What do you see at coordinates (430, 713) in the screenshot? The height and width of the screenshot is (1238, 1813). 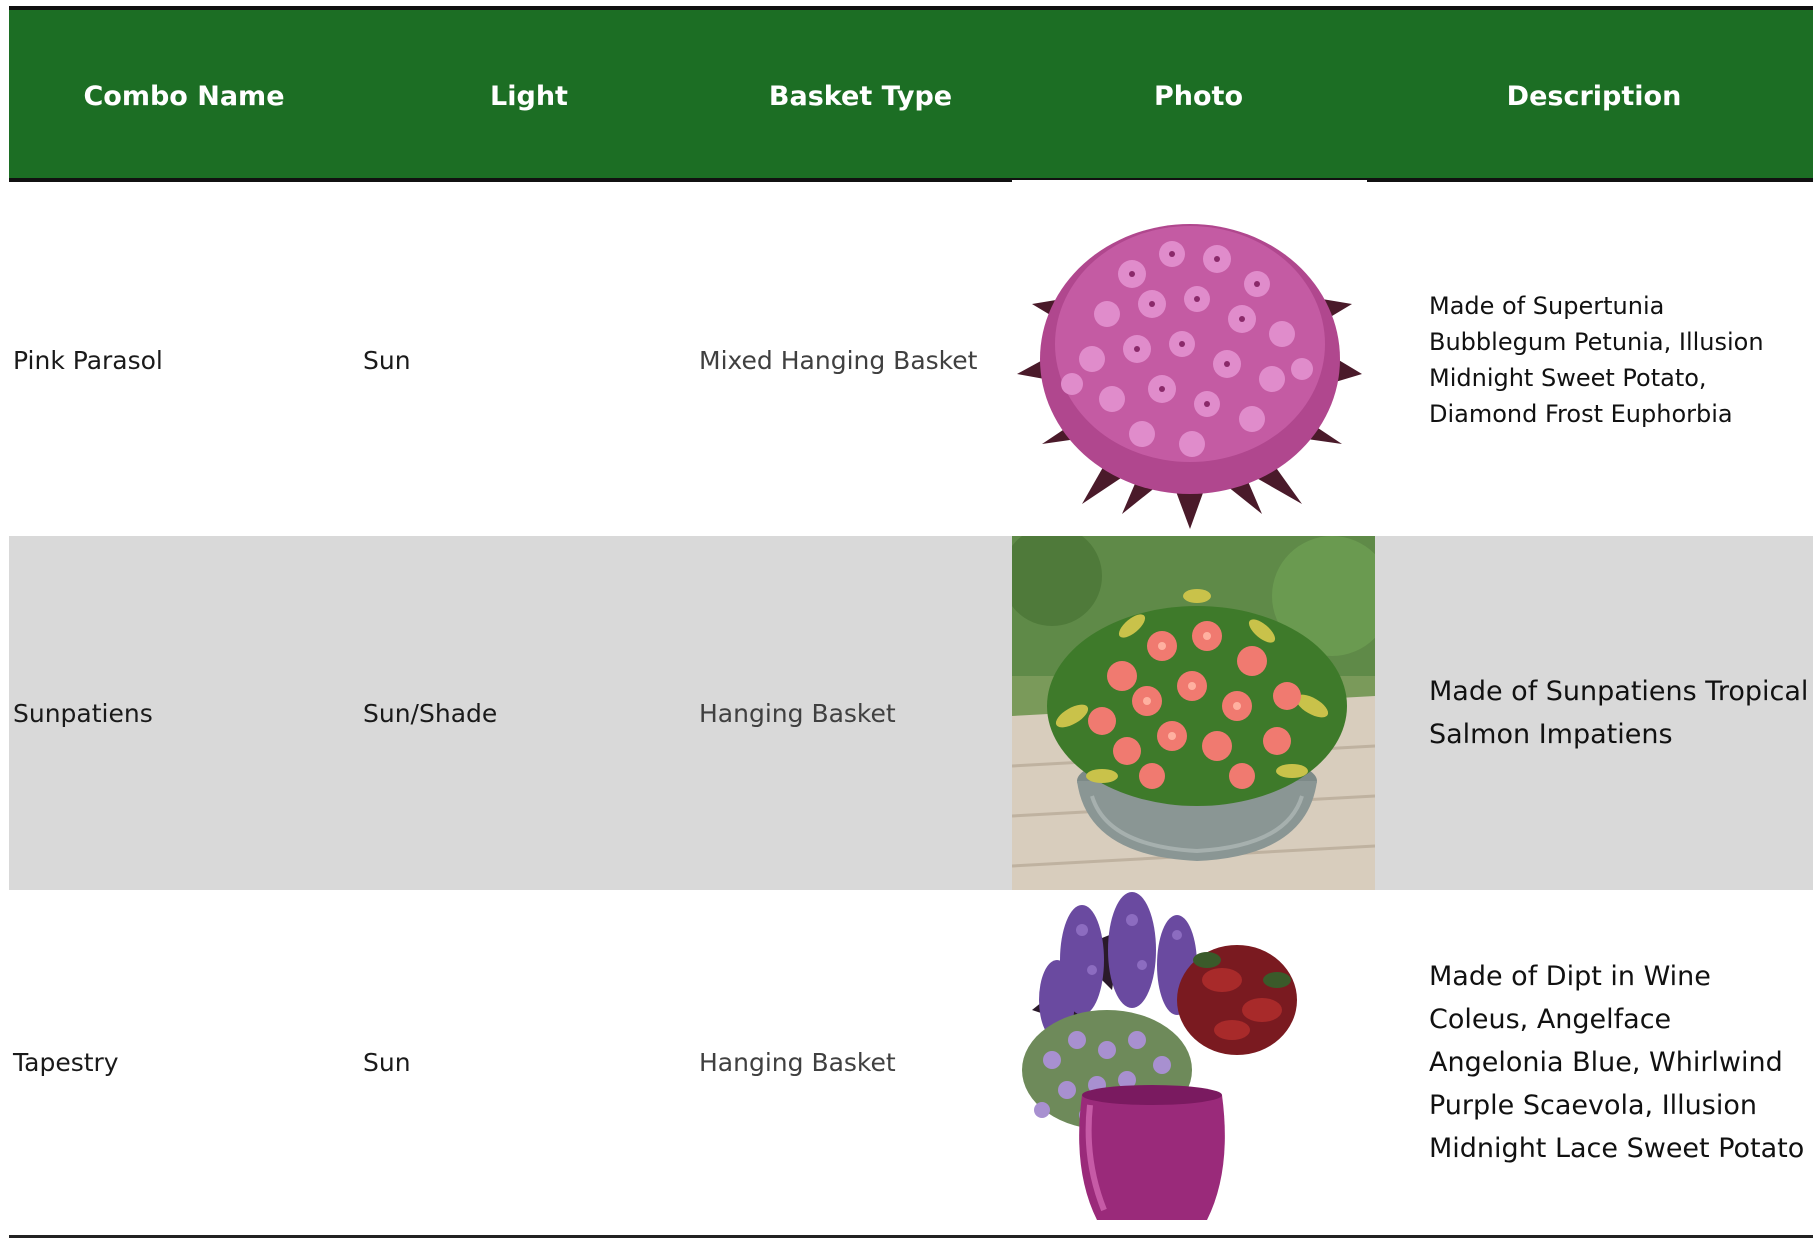 I see `cell-light: Sun/Shade` at bounding box center [430, 713].